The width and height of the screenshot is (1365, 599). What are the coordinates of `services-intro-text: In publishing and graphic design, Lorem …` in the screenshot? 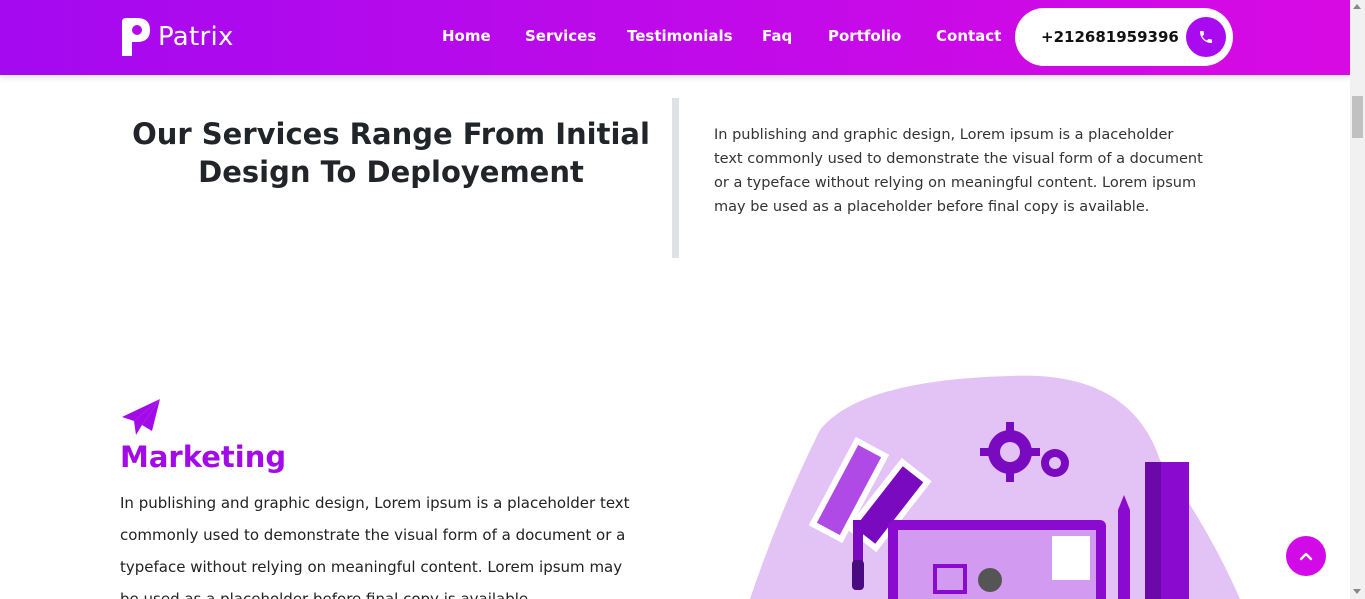 It's located at (958, 171).